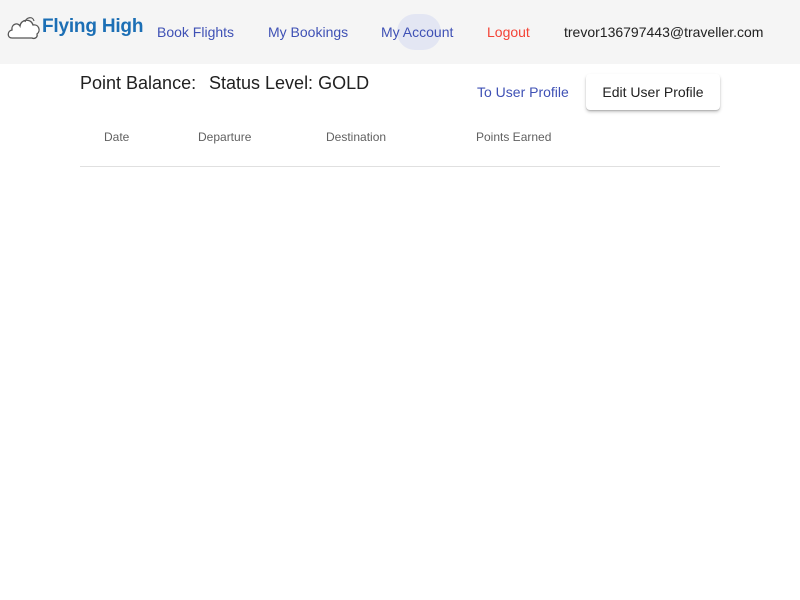 The image size is (800, 600). I want to click on nav-my-account-label: My Account, so click(417, 32).